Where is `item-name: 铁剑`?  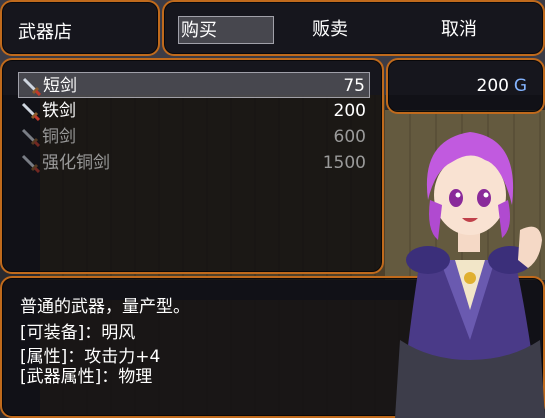
item-name: 铁剑 is located at coordinates (59, 111).